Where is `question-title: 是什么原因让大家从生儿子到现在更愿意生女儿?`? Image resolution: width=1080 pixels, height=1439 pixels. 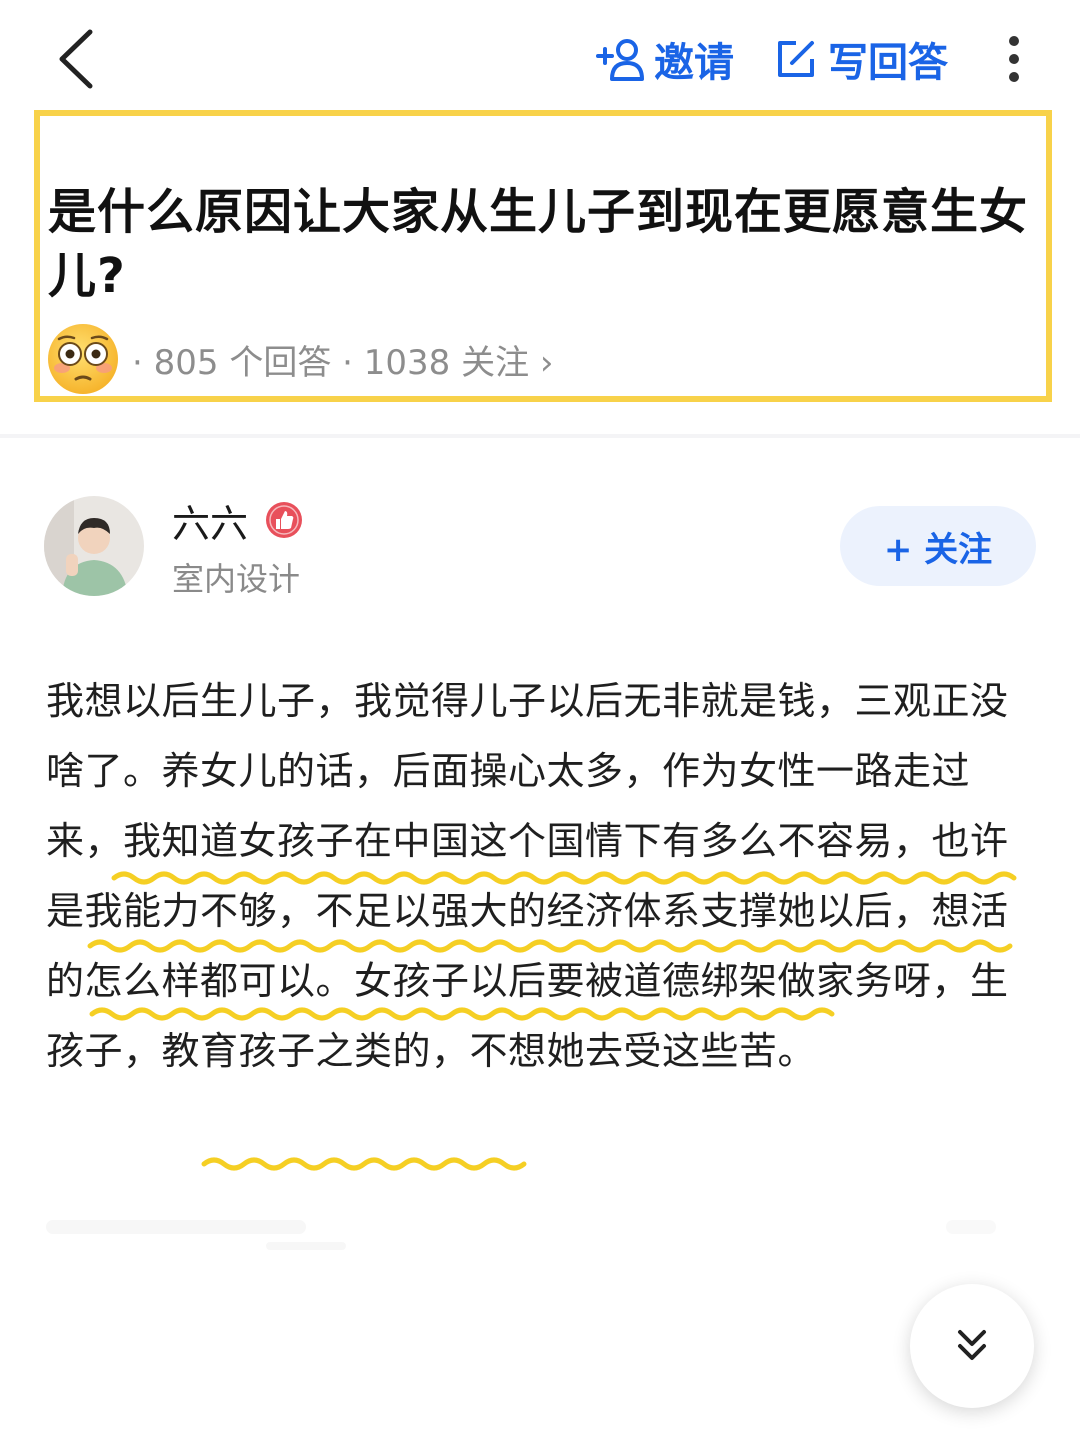
question-title: 是什么原因让大家从生儿子到现在更愿意生女儿? is located at coordinates (548, 244).